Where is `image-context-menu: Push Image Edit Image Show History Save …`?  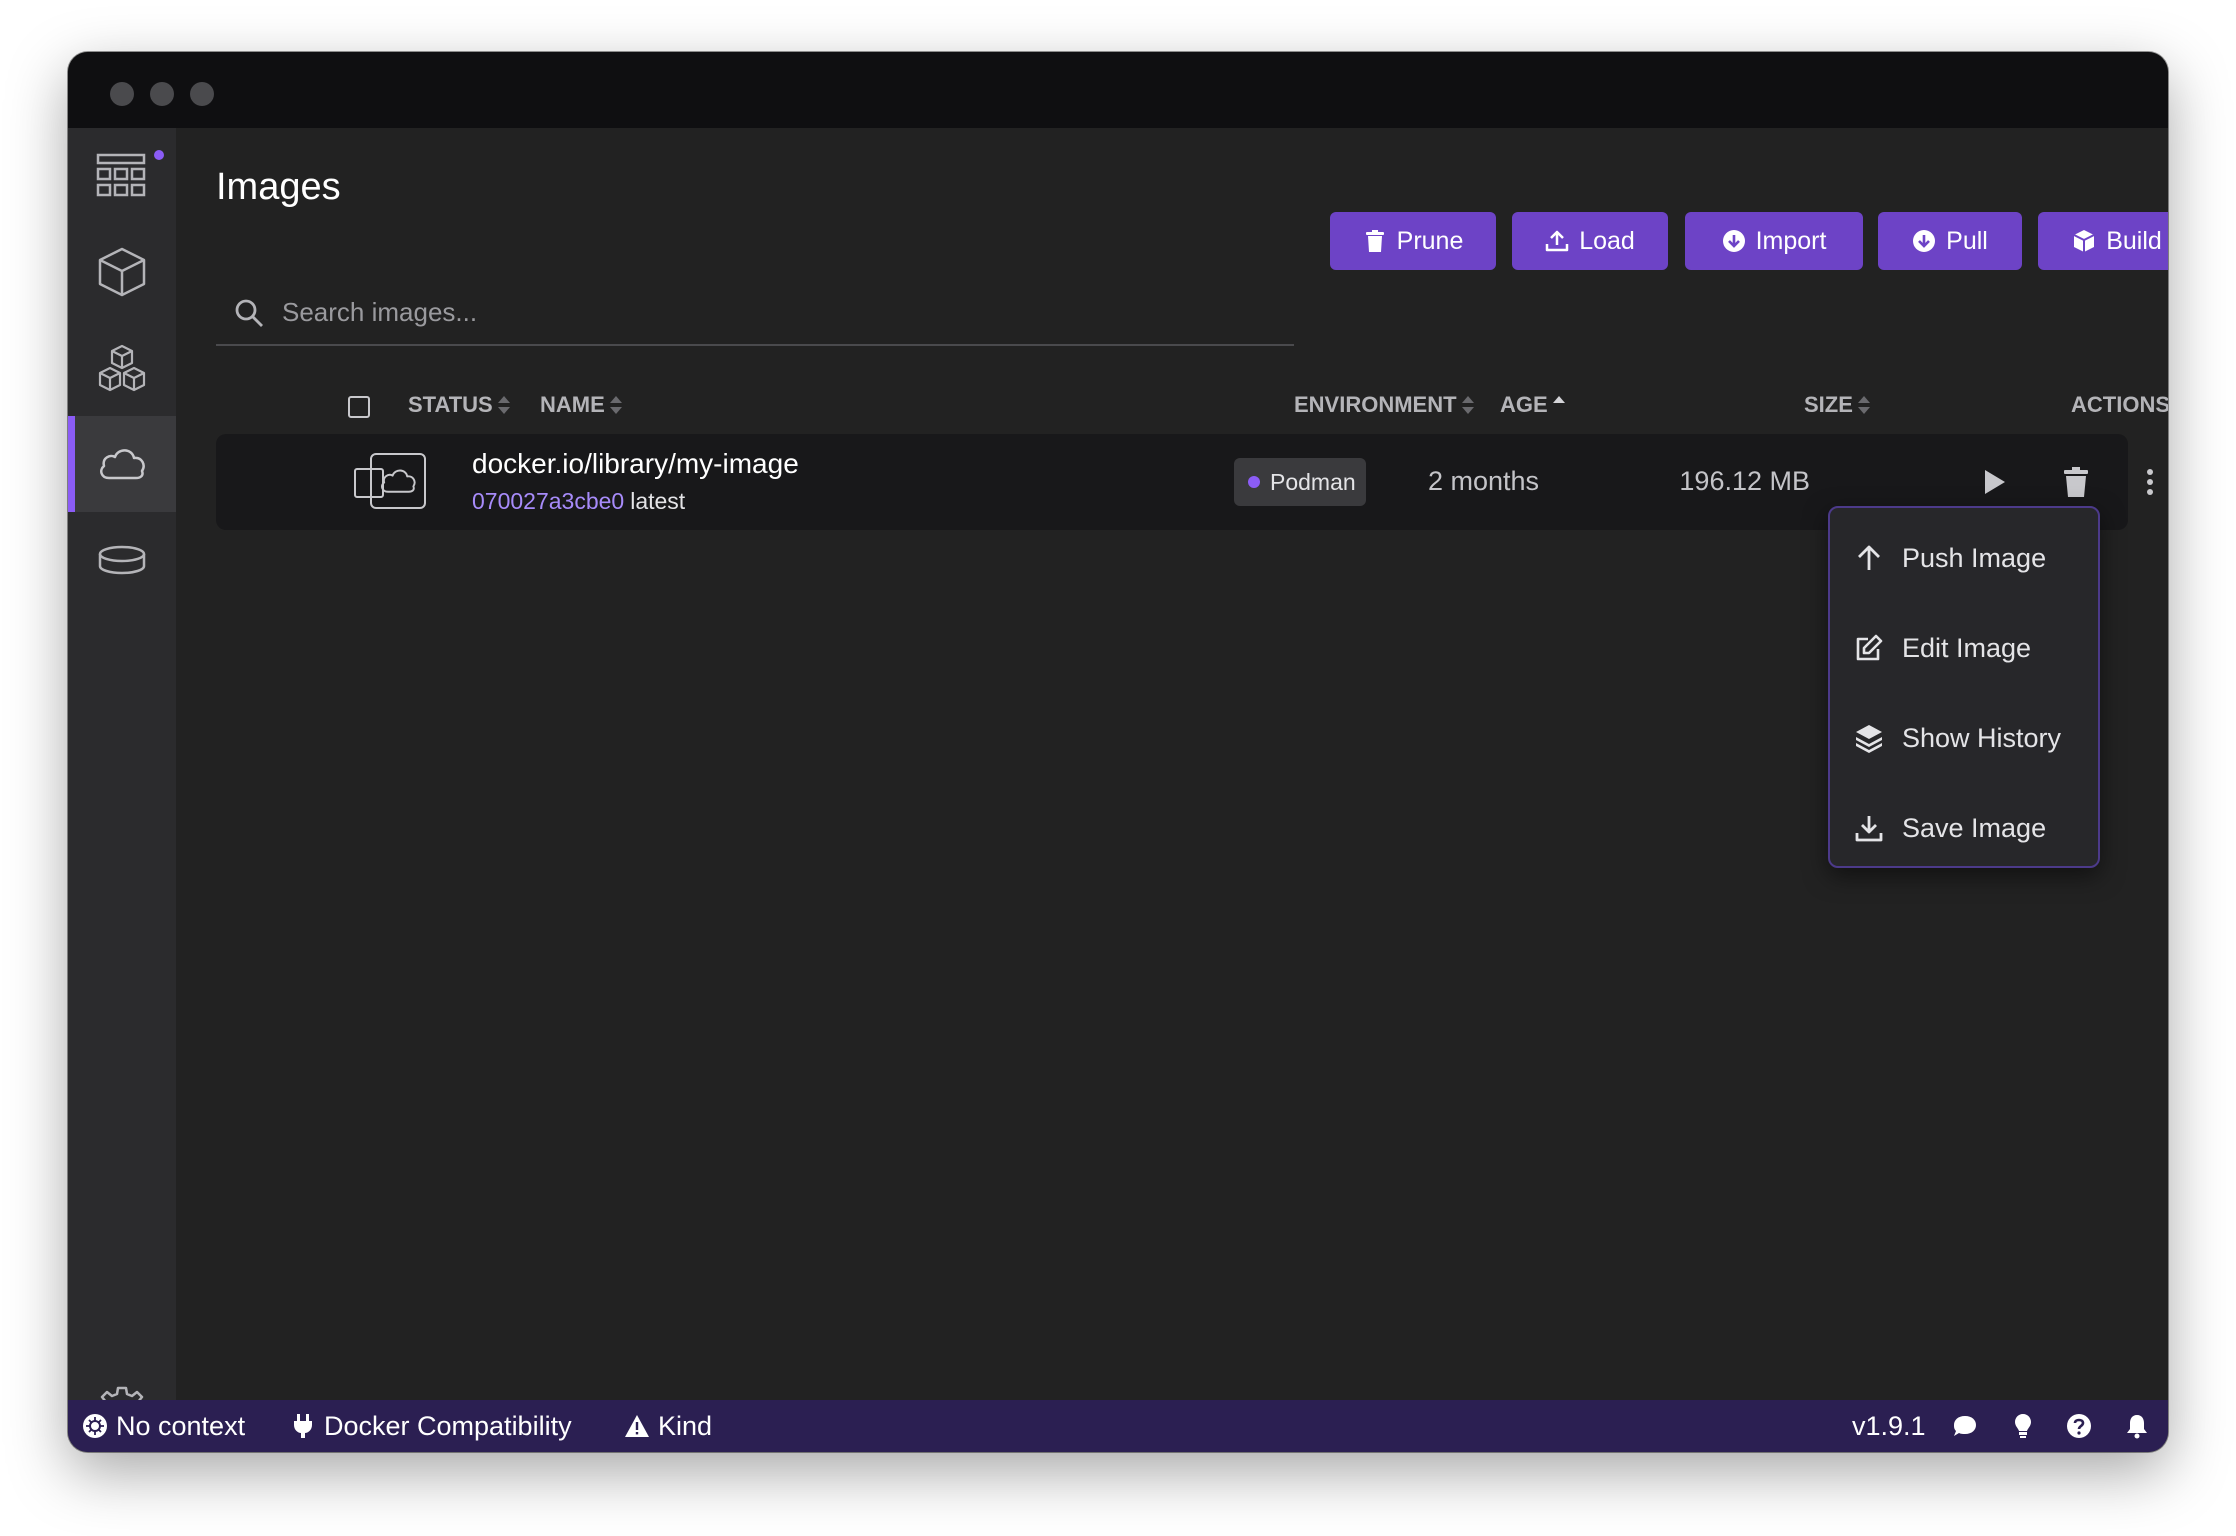
image-context-menu: Push Image Edit Image Show History Save … is located at coordinates (1964, 687).